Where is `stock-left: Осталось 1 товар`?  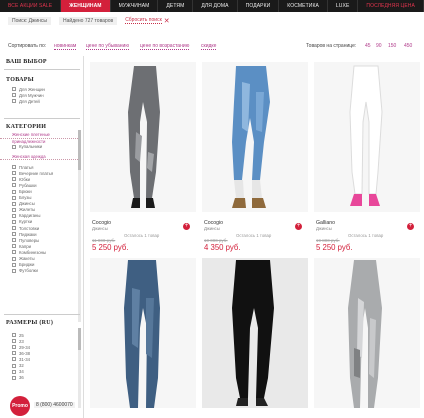 stock-left: Осталось 1 товар is located at coordinates (142, 235).